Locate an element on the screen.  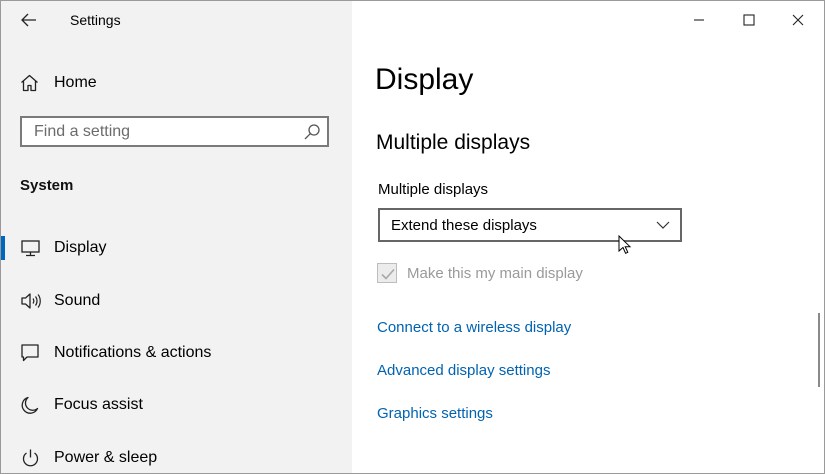
close-button is located at coordinates (798, 20).